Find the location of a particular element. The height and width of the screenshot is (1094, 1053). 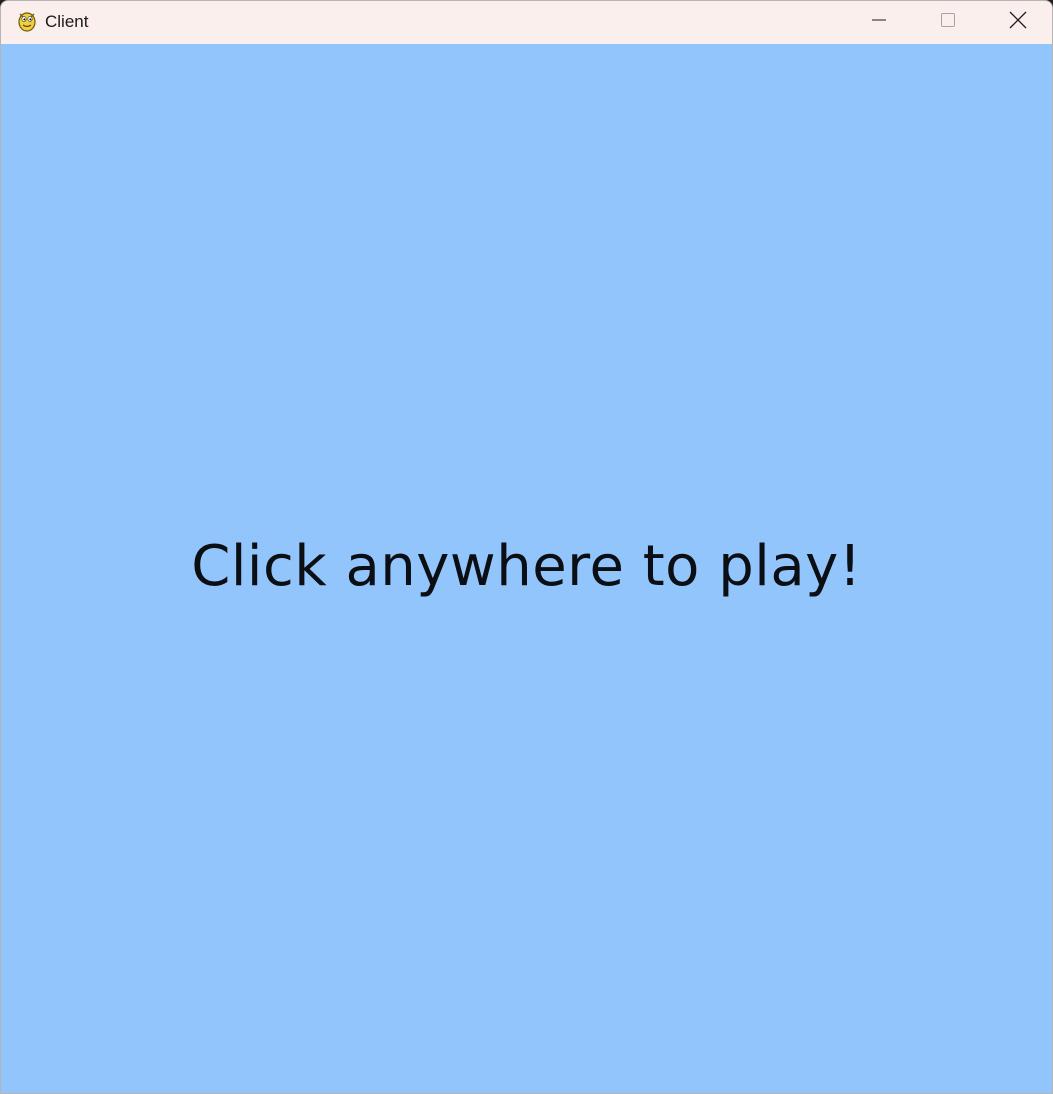

click-to-play-prompt: Click anywhere to play! is located at coordinates (526, 566).